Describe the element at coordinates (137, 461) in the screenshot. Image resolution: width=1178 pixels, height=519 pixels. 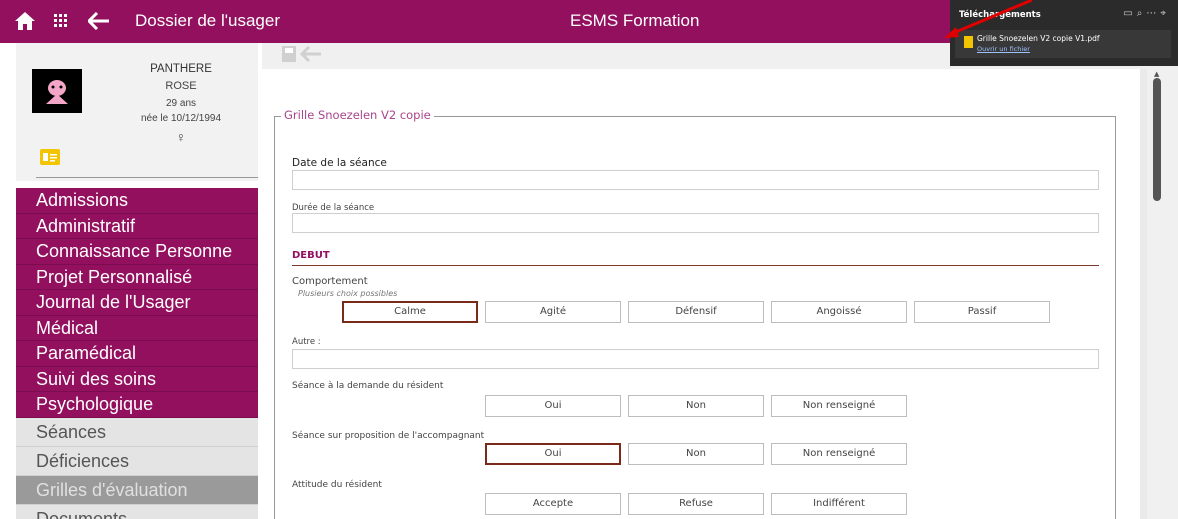
I see `menu-item-deficiences: Déficiences` at that location.